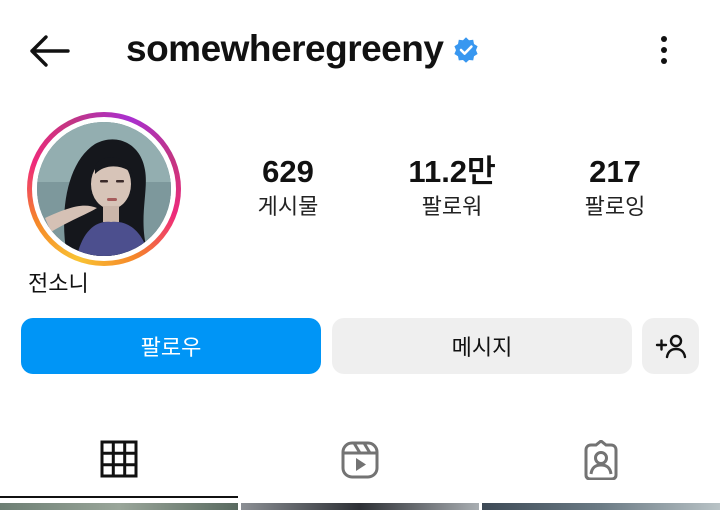 Image resolution: width=720 pixels, height=510 pixels. Describe the element at coordinates (601, 460) in the screenshot. I see `tagged-icon` at that location.